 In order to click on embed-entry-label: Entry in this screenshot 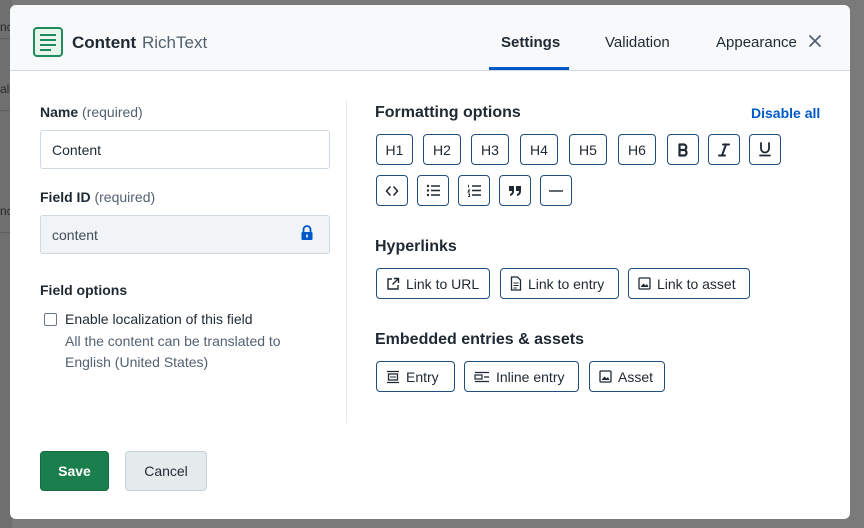, I will do `click(422, 376)`.